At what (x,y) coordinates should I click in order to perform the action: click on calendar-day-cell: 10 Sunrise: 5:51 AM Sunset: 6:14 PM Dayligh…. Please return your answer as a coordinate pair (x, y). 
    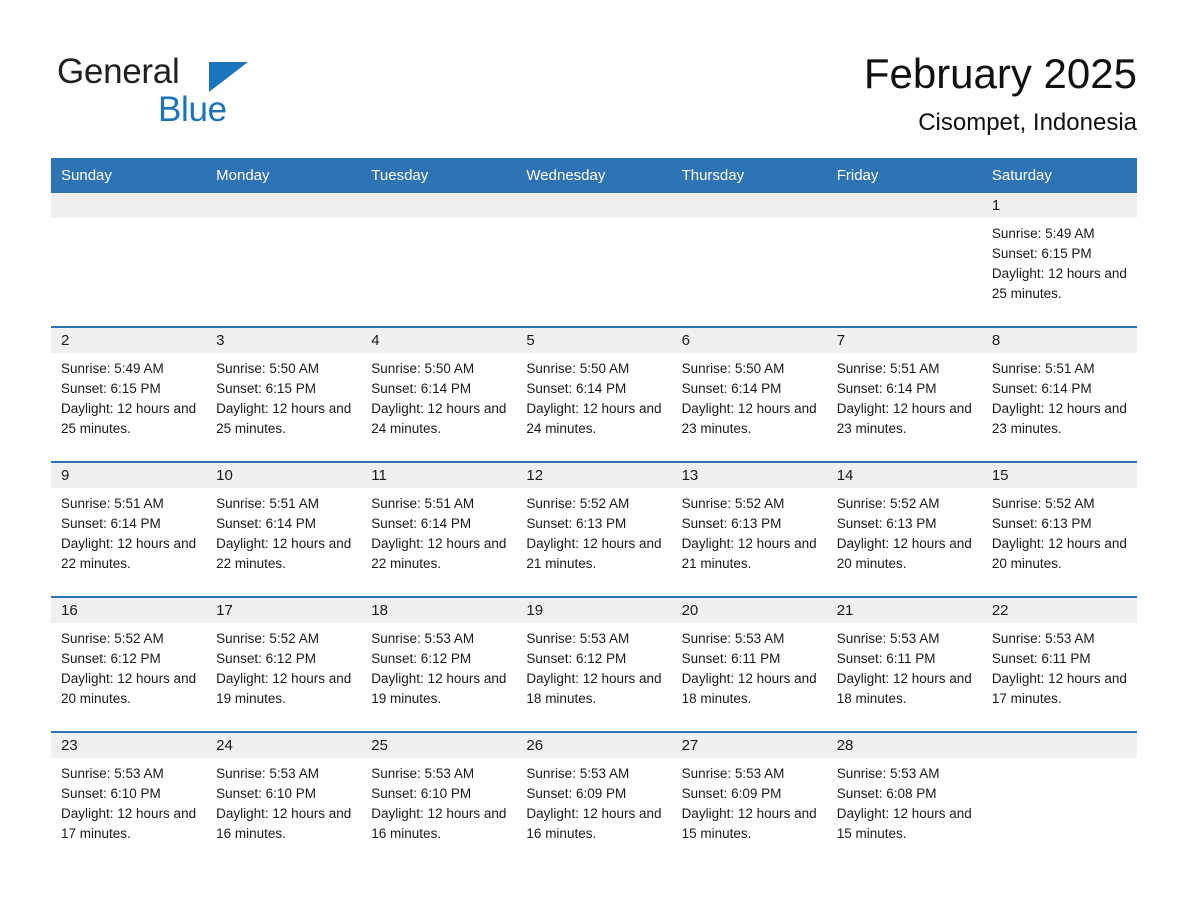
    Looking at the image, I should click on (284, 529).